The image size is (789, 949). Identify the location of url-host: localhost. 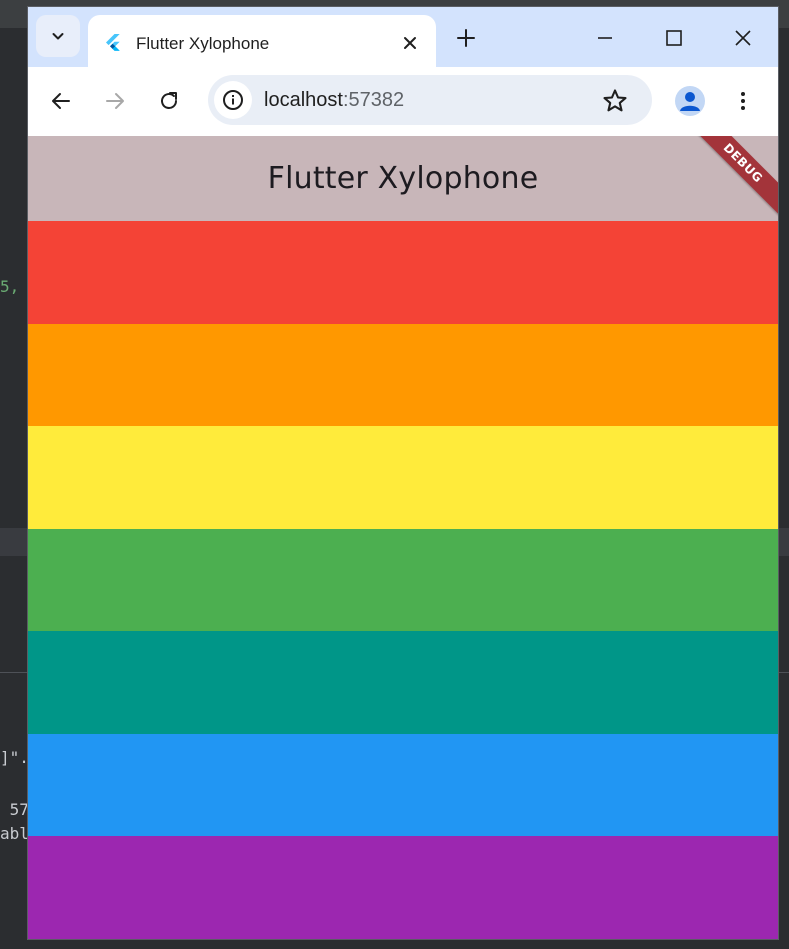
(303, 100).